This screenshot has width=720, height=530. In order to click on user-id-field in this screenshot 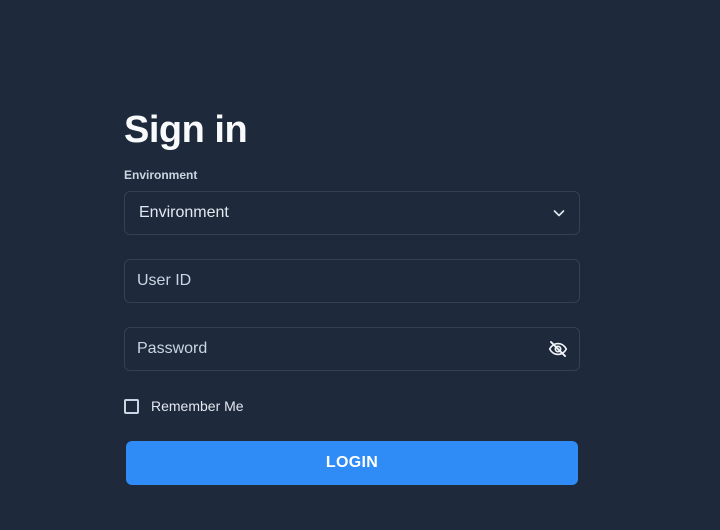, I will do `click(352, 281)`.